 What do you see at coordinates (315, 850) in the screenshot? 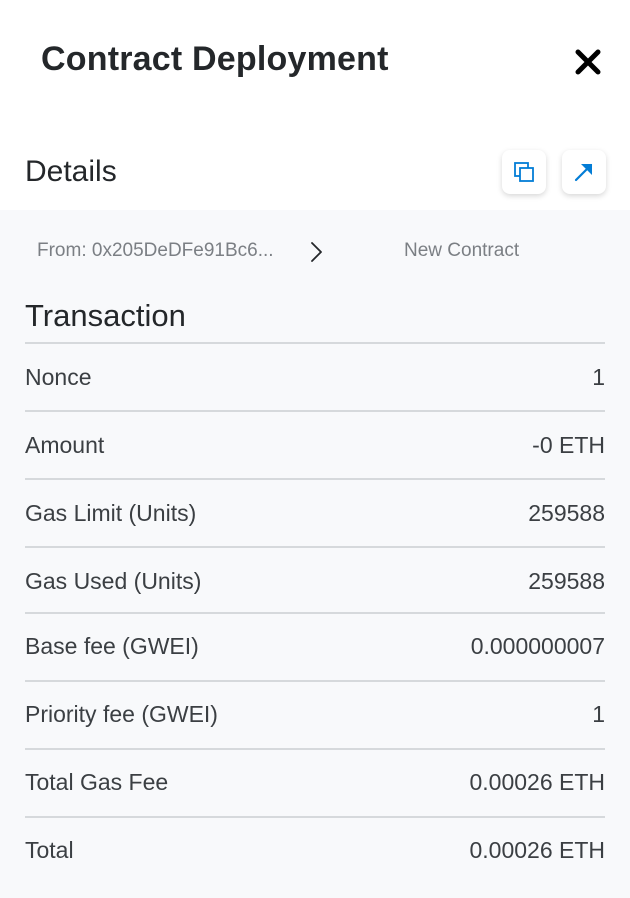
I see `tx-row-total: Total 0.00026 ETH` at bounding box center [315, 850].